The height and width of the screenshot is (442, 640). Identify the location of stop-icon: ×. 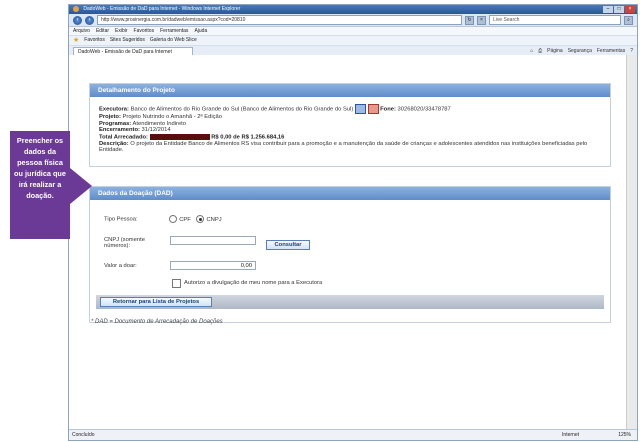
(481, 20).